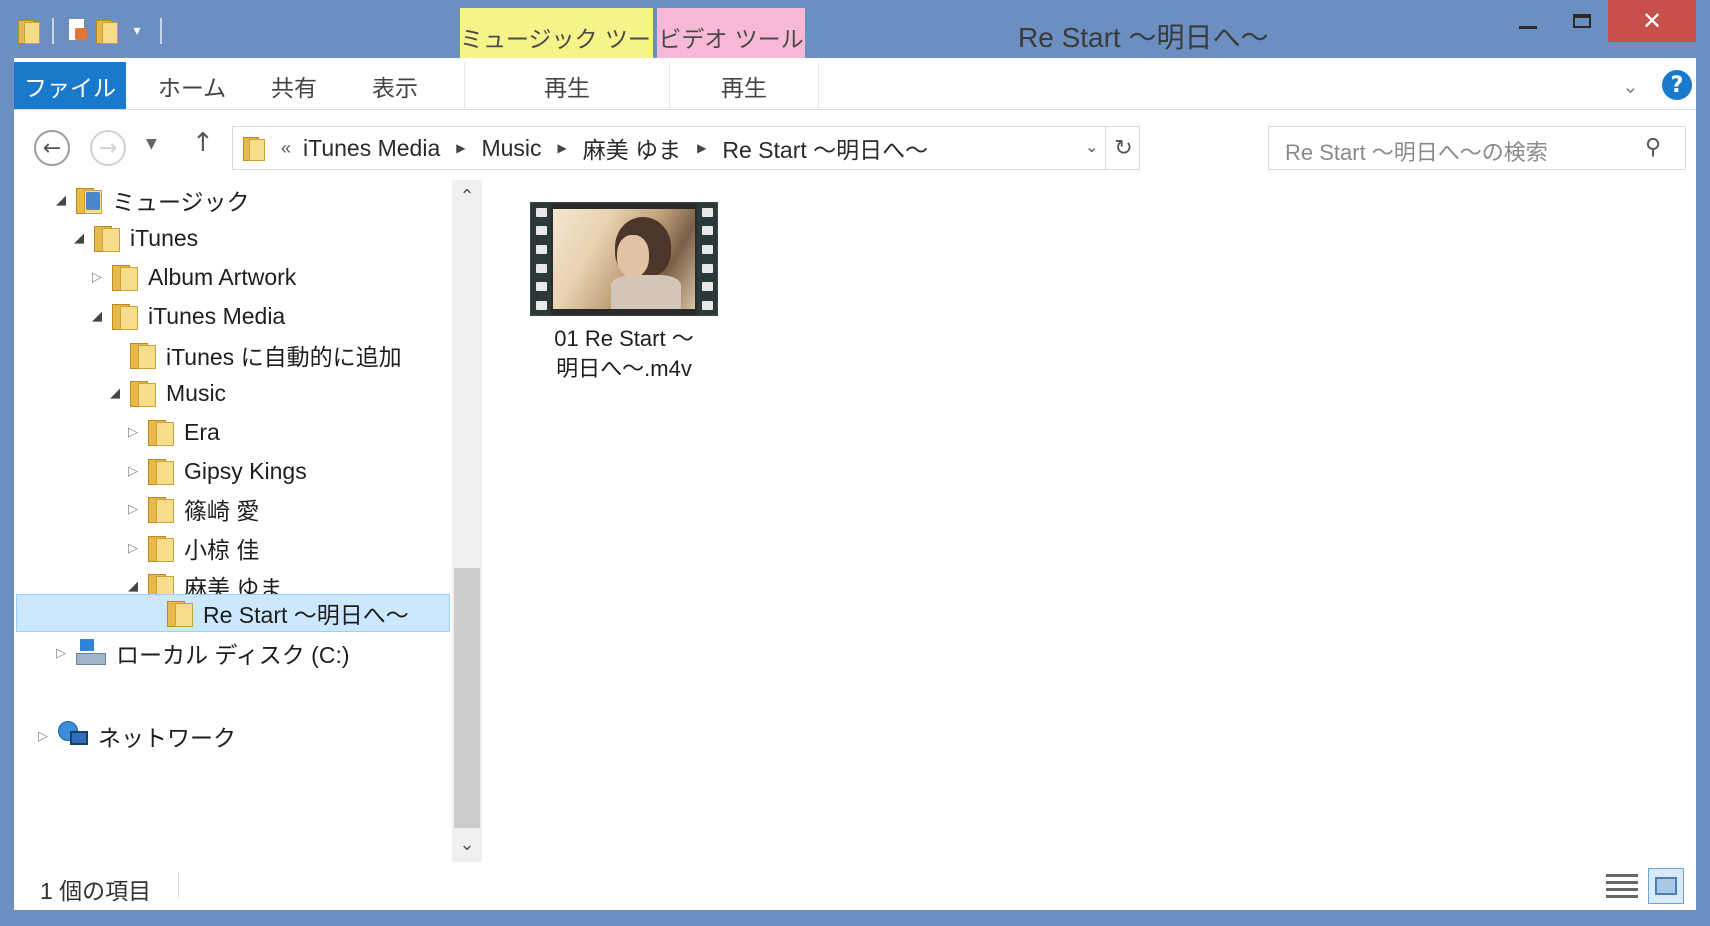 The width and height of the screenshot is (1710, 926). What do you see at coordinates (196, 392) in the screenshot?
I see `tree-item-label: Music` at bounding box center [196, 392].